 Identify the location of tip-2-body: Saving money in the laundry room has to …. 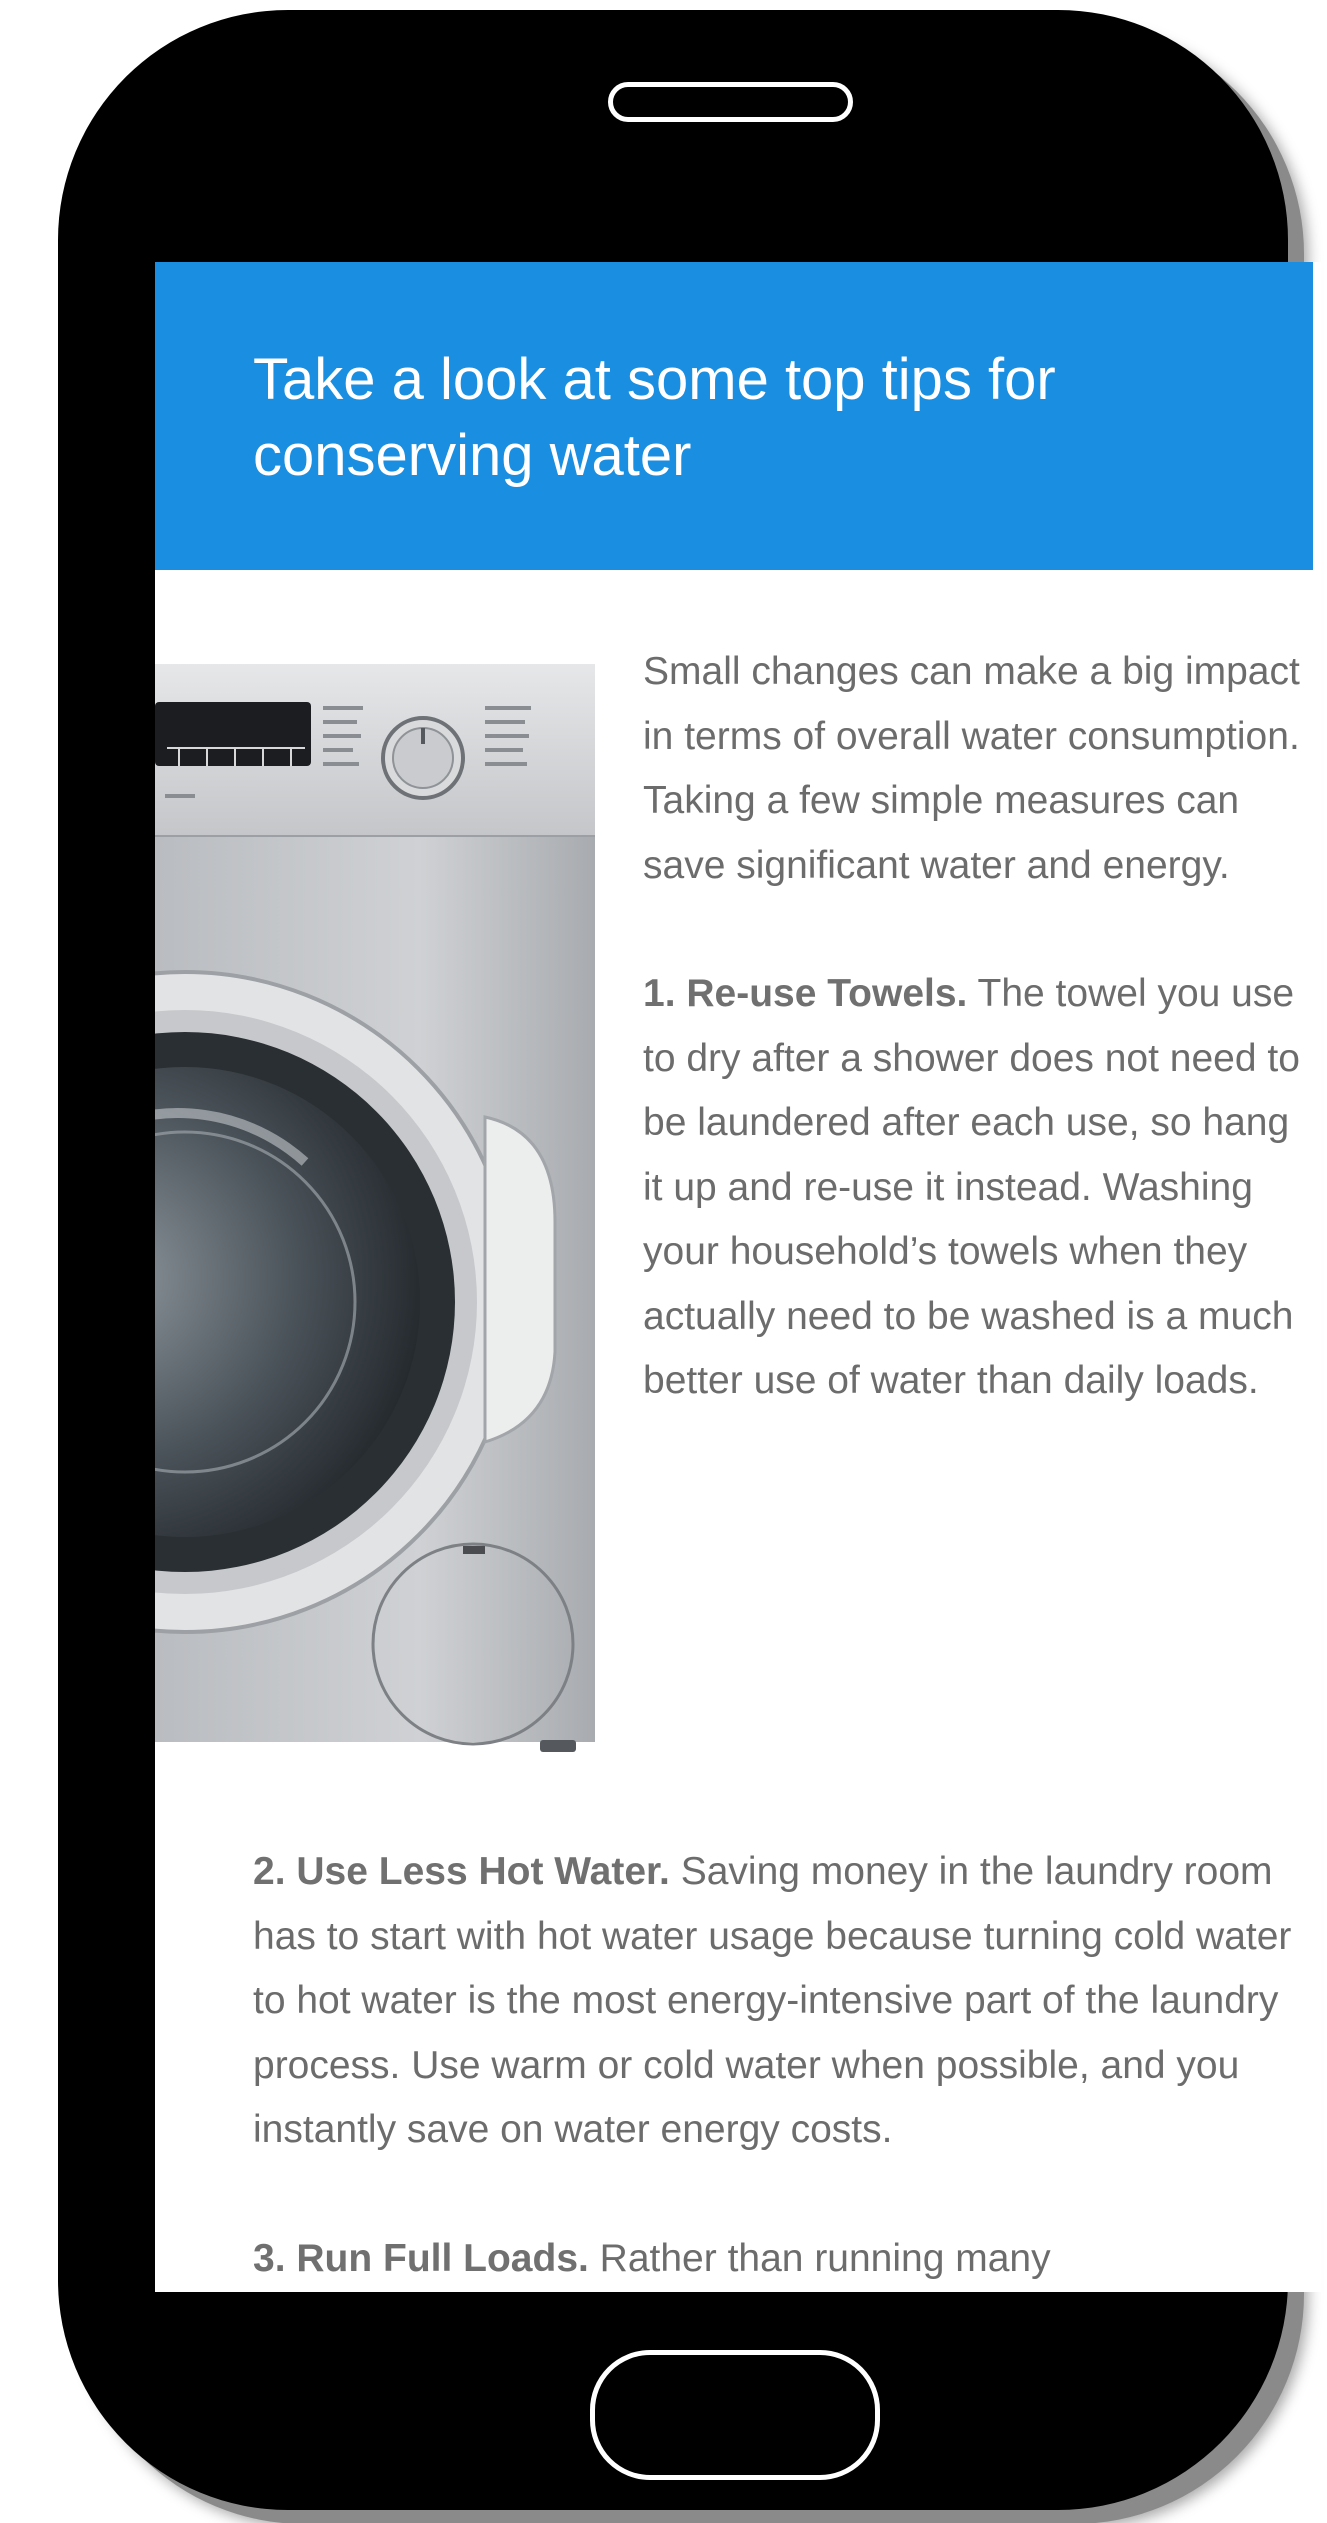
(772, 2000).